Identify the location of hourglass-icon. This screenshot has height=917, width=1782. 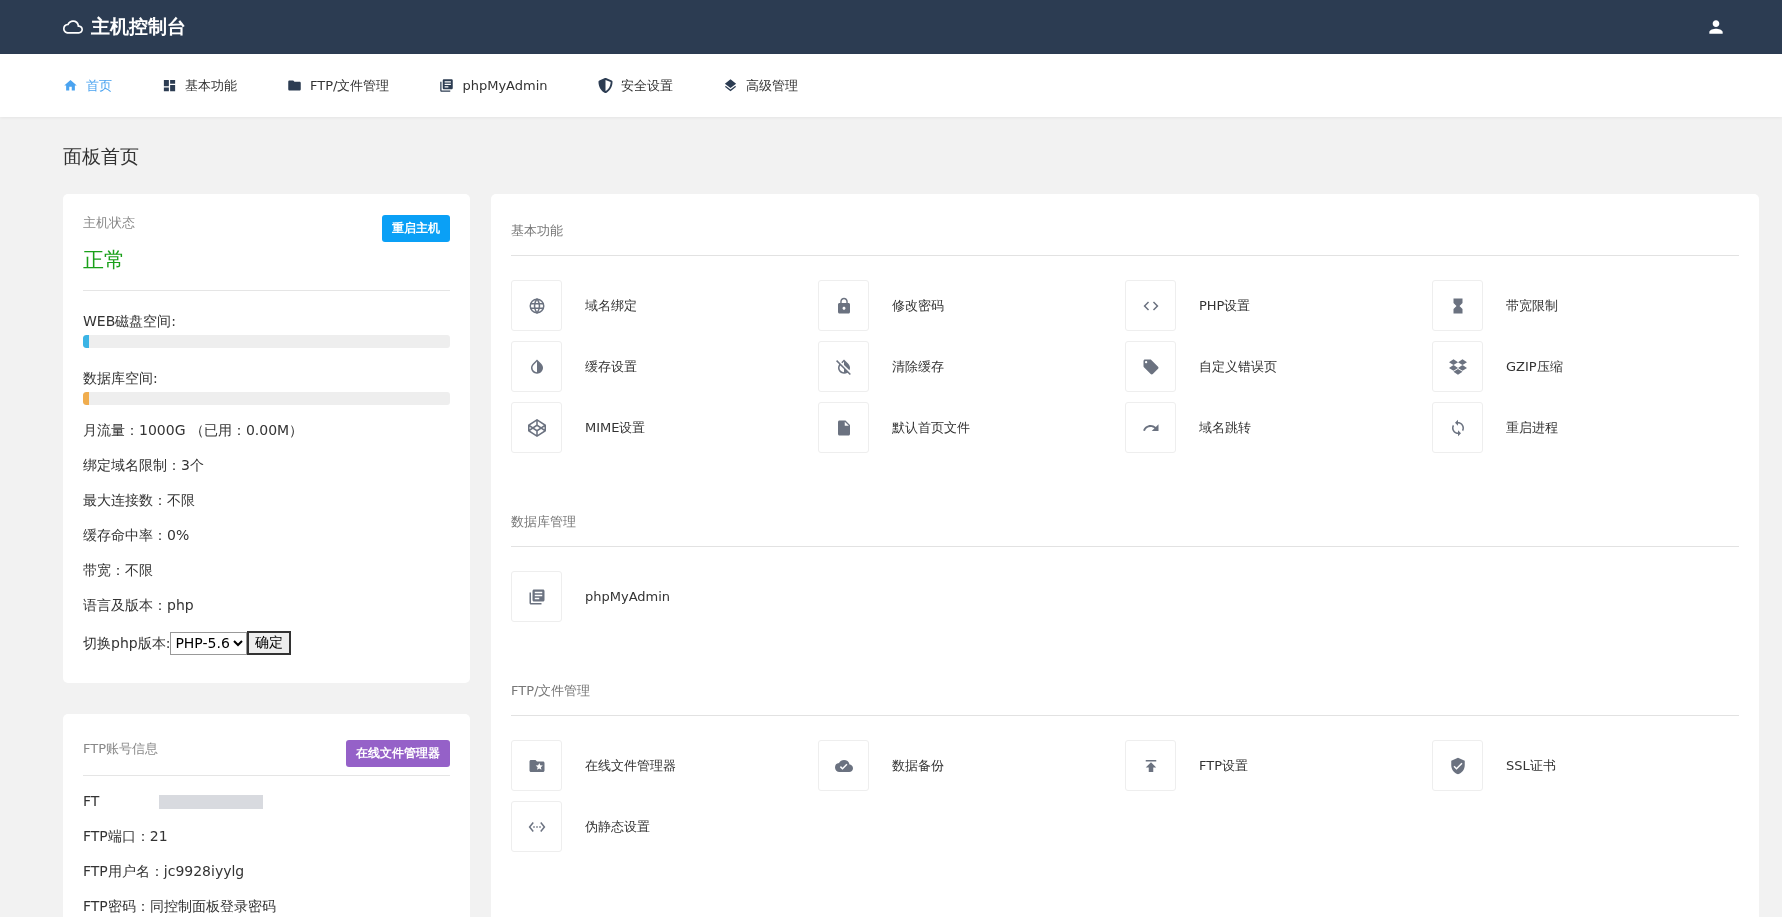
(1457, 305).